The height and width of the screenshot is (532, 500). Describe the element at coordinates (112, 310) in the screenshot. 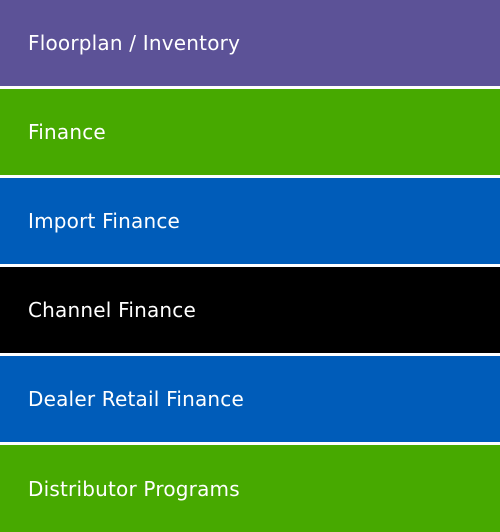

I see `menu-item-label: Channel Finance` at that location.